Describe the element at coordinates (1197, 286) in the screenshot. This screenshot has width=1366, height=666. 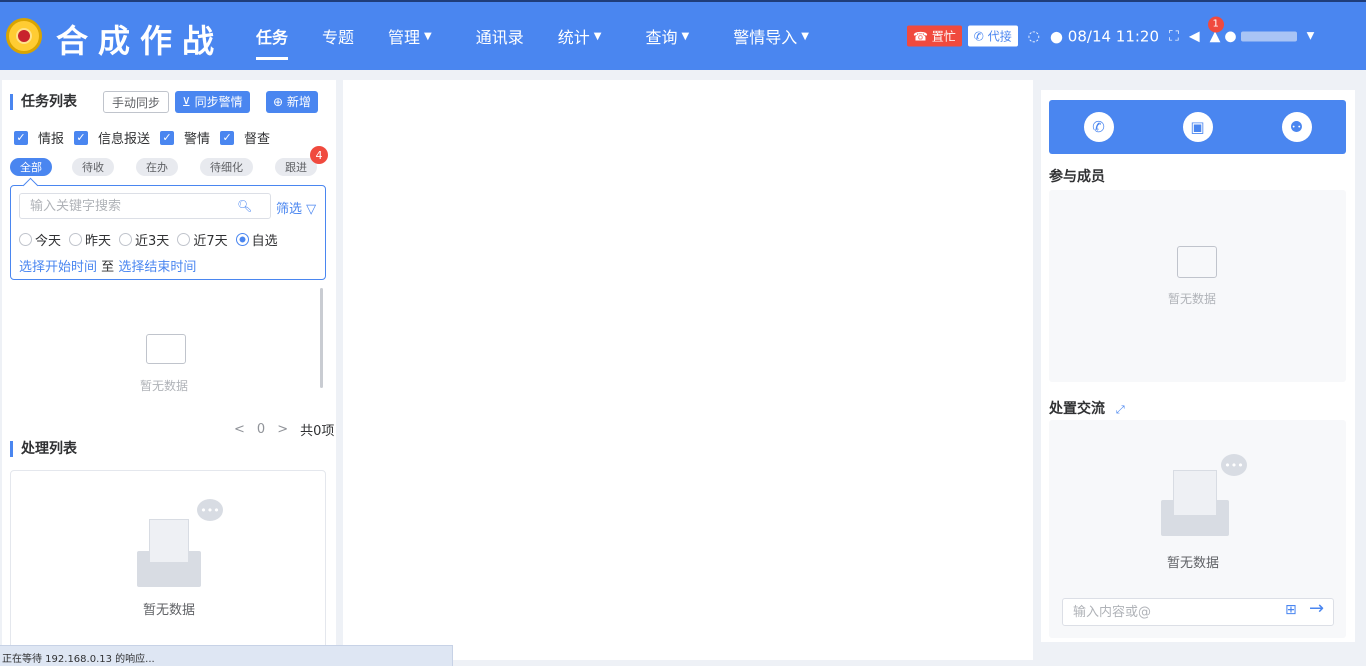
I see `members-panel: 暂无数据` at that location.